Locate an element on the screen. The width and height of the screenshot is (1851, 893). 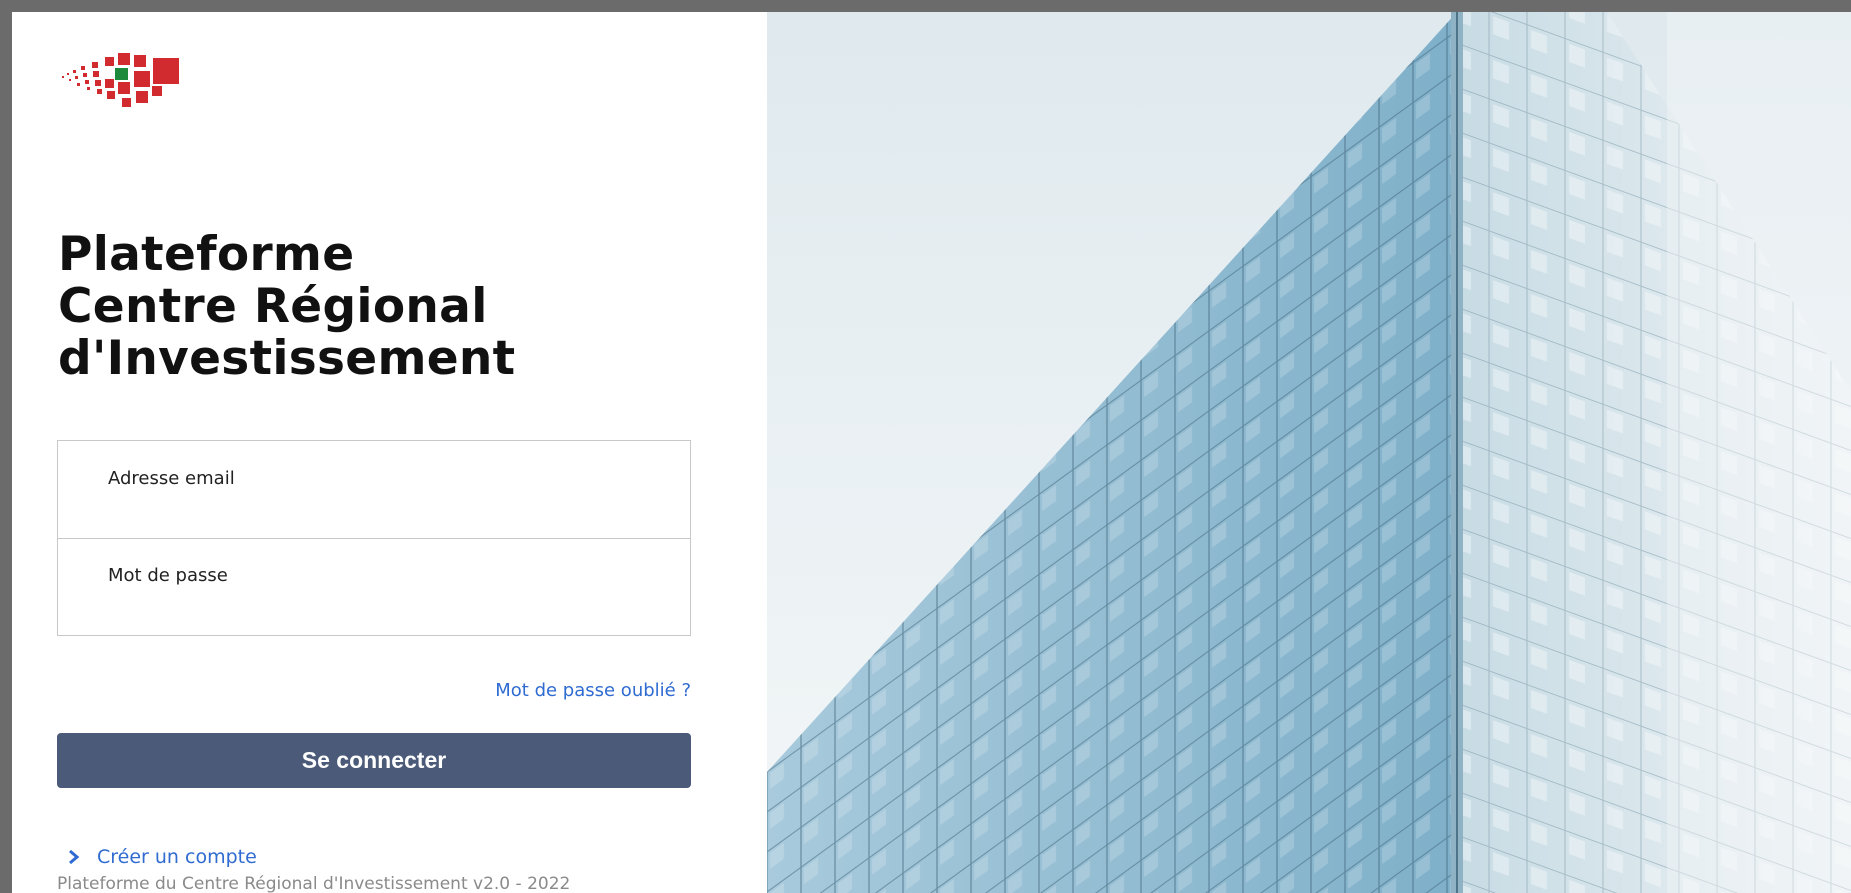
email-label: Adresse email is located at coordinates (171, 478).